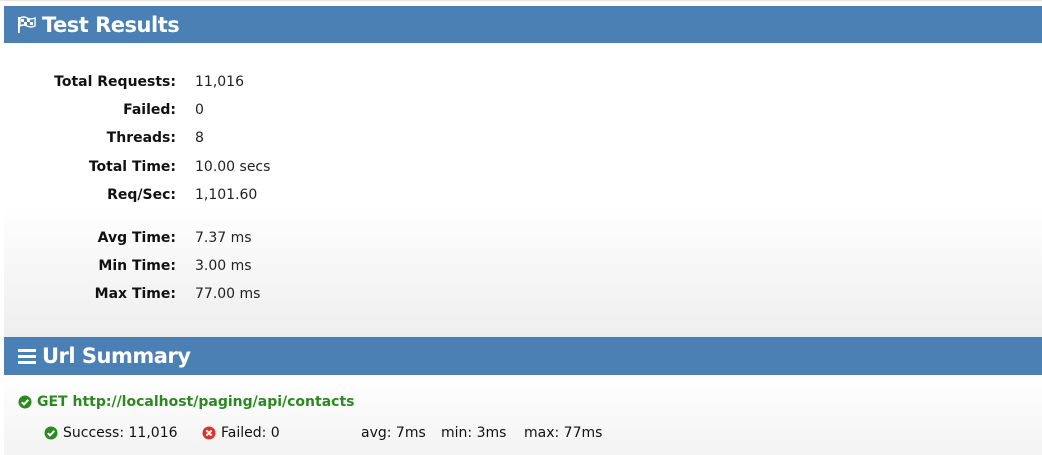  Describe the element at coordinates (304, 266) in the screenshot. I see `stat-min-time: Min Time: 3.00 ms` at that location.